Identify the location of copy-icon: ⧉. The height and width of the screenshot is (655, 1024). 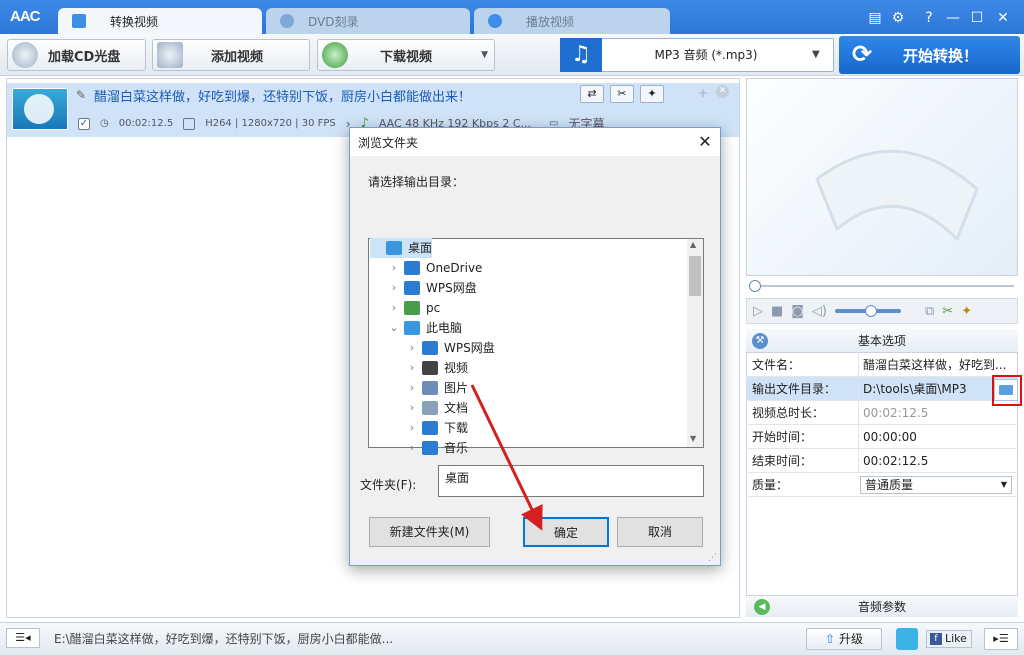
(929, 311).